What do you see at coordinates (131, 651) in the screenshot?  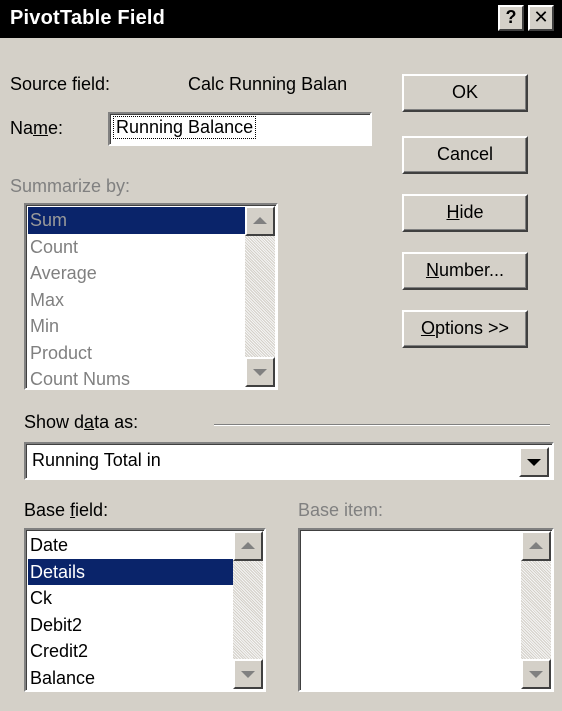 I see `base-field-item-credit2: Credit2` at bounding box center [131, 651].